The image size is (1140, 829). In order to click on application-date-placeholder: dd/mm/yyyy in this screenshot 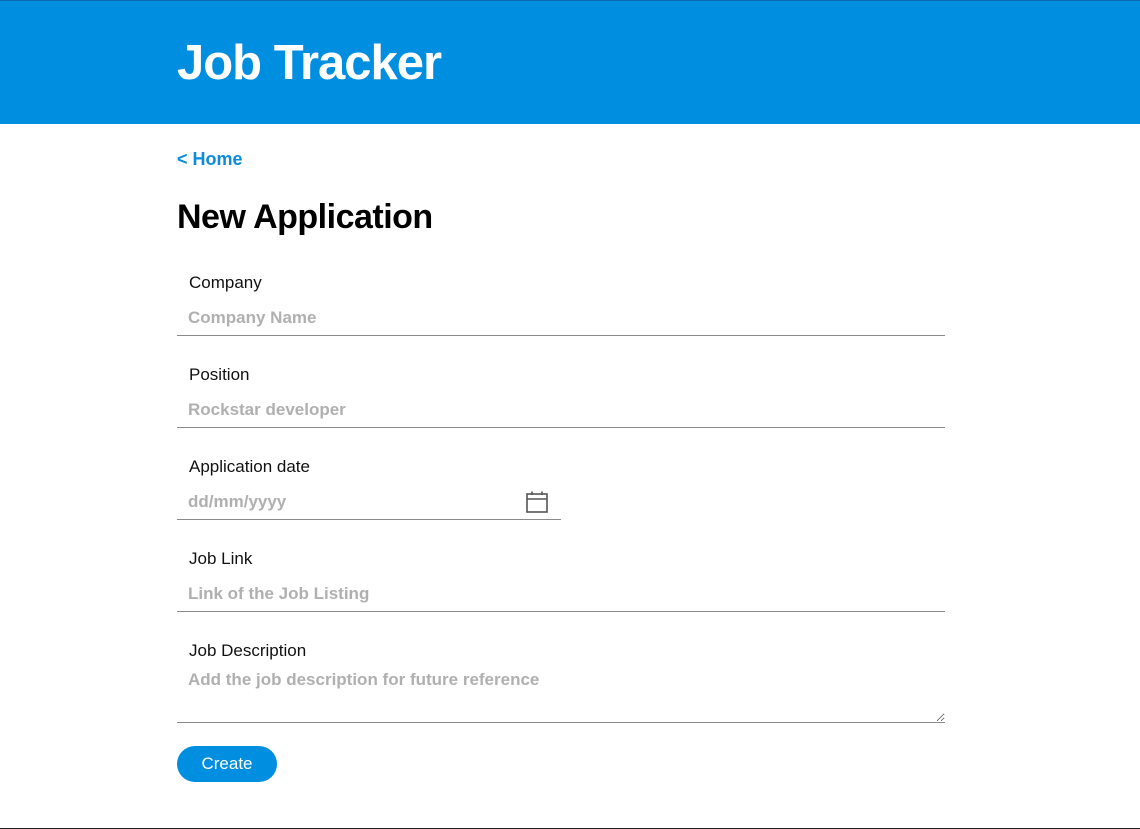, I will do `click(237, 501)`.